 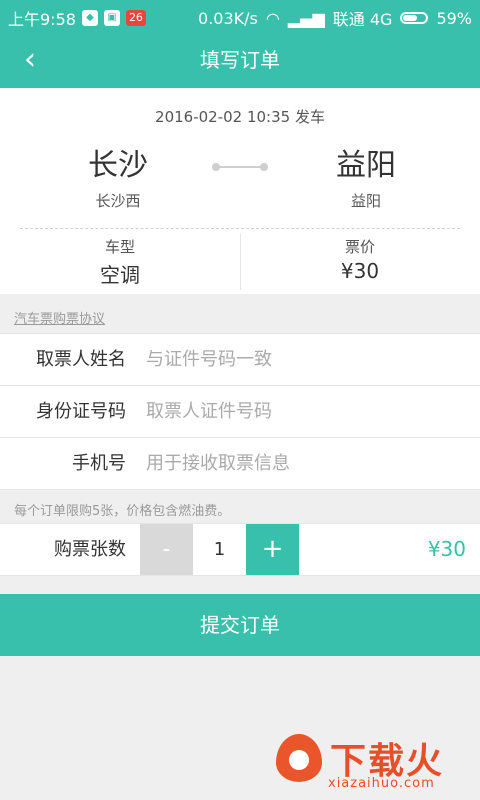 What do you see at coordinates (90, 549) in the screenshot?
I see `quantity-label: 购票张数` at bounding box center [90, 549].